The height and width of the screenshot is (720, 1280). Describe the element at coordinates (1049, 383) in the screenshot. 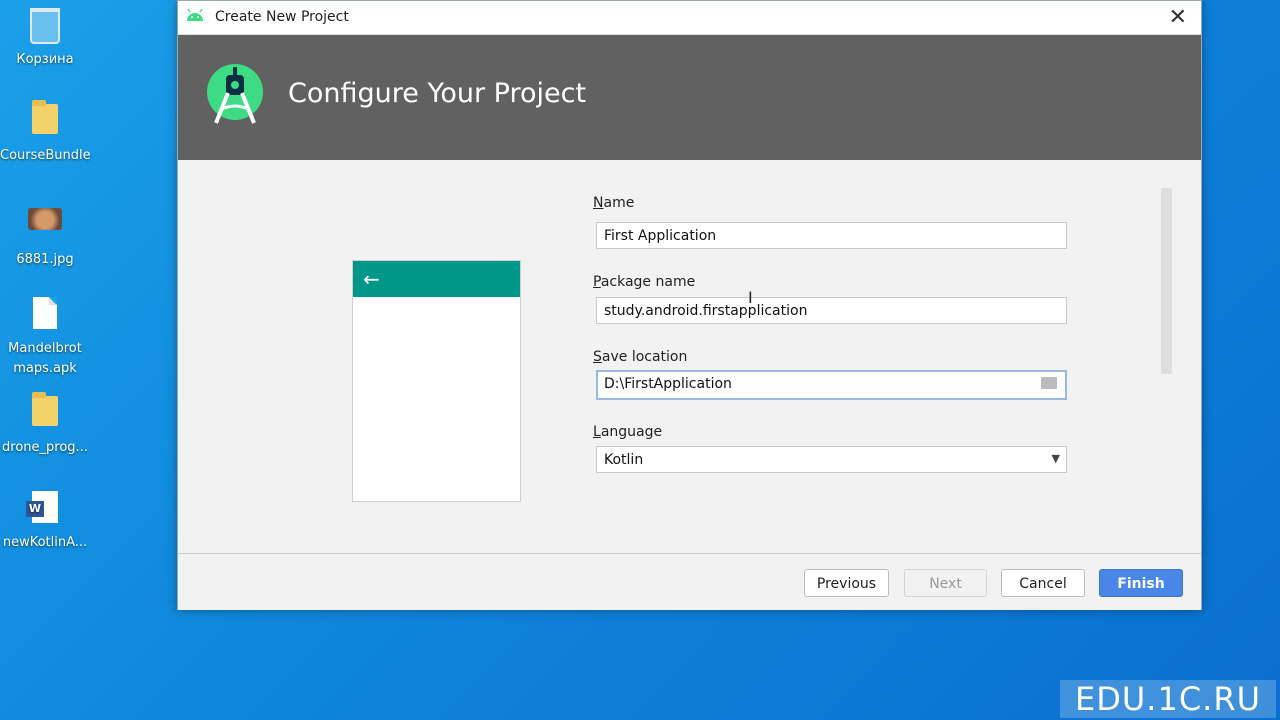

I see `browse-folder-icon` at that location.